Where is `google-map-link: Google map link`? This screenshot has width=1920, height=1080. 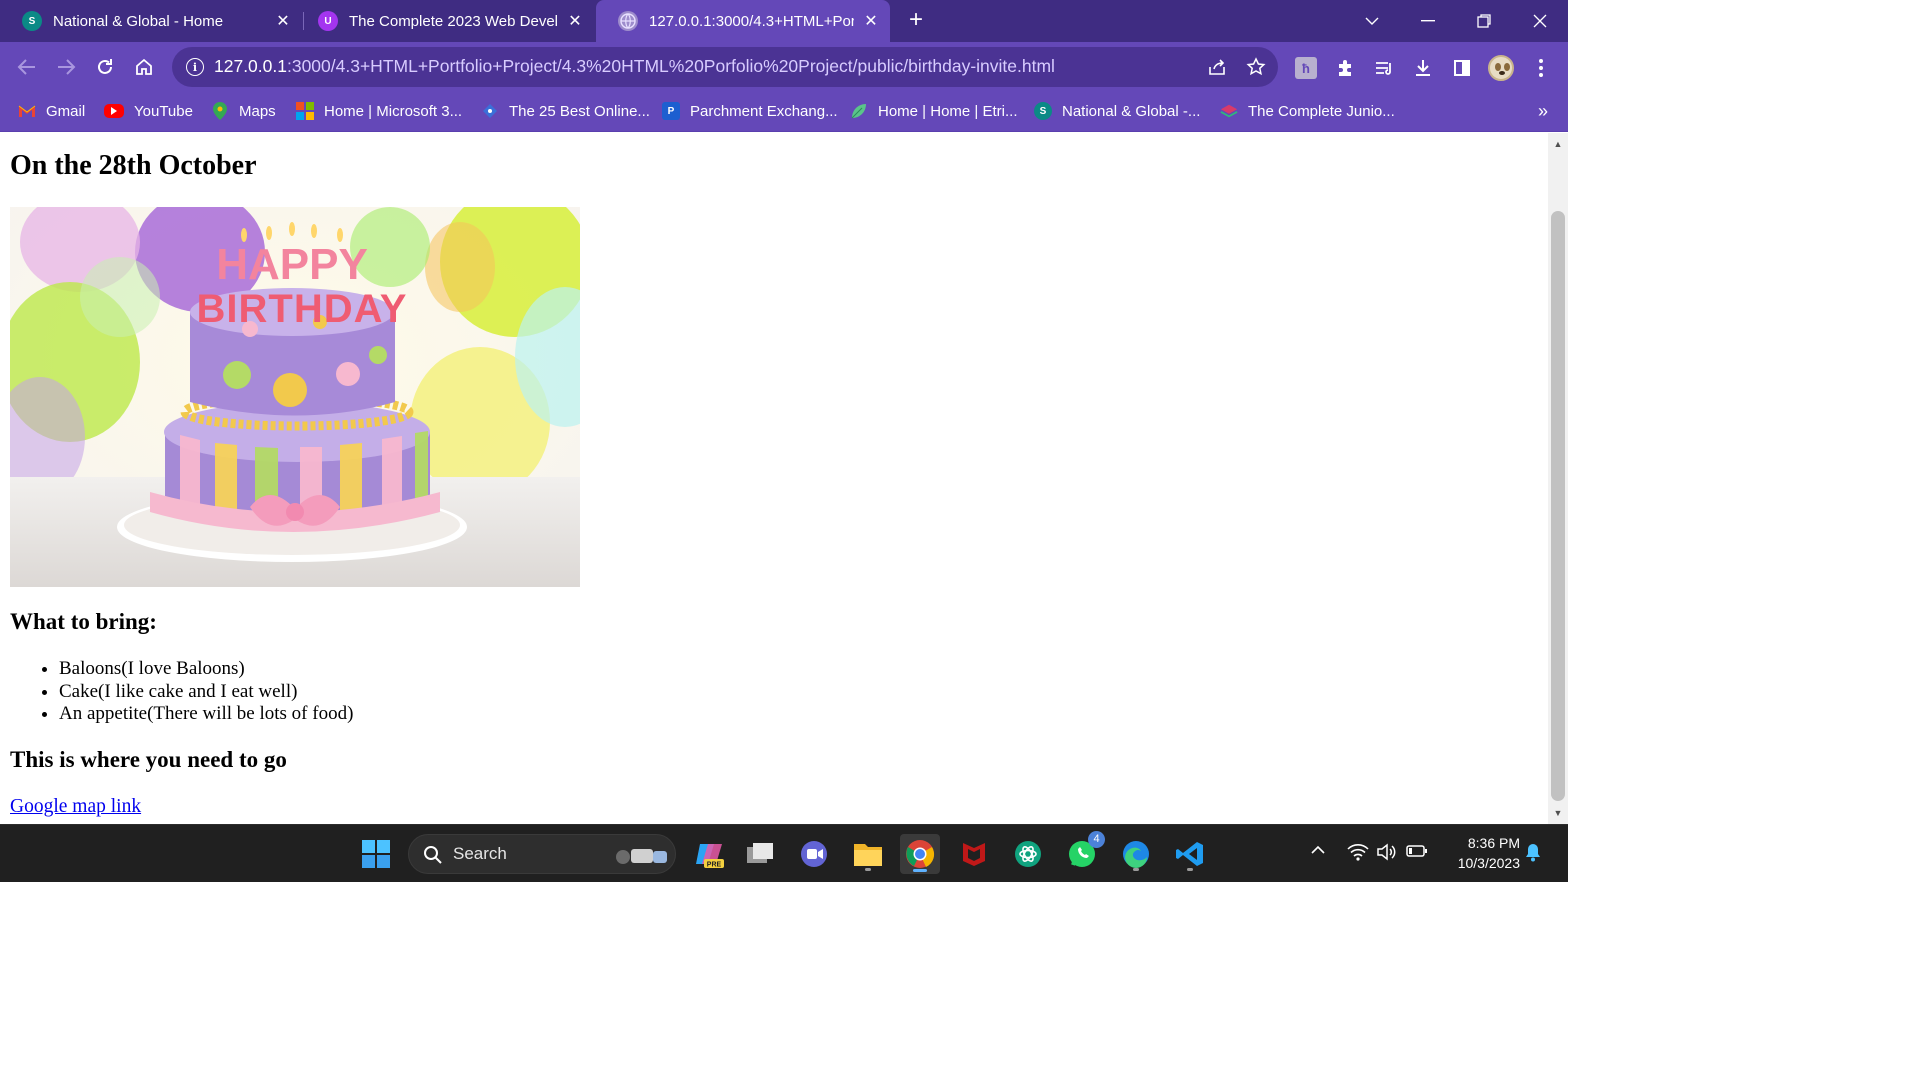
google-map-link: Google map link is located at coordinates (75, 807).